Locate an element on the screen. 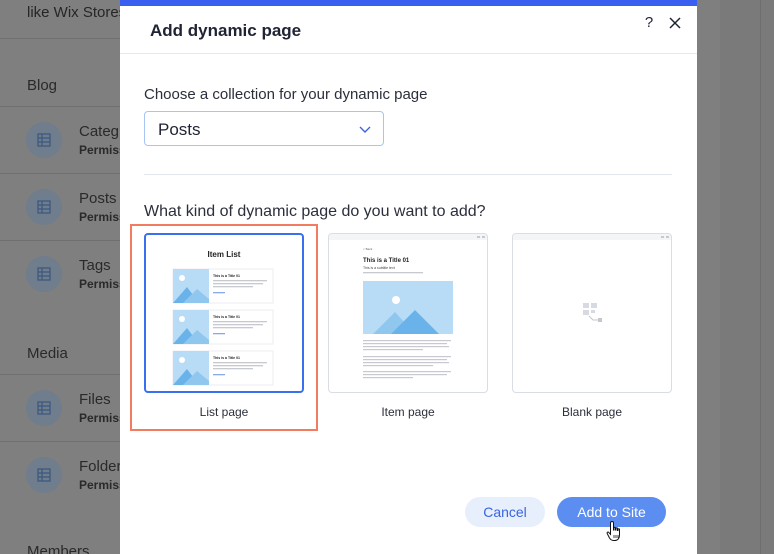 The width and height of the screenshot is (774, 554). dynamic-page-icon is located at coordinates (592, 312).